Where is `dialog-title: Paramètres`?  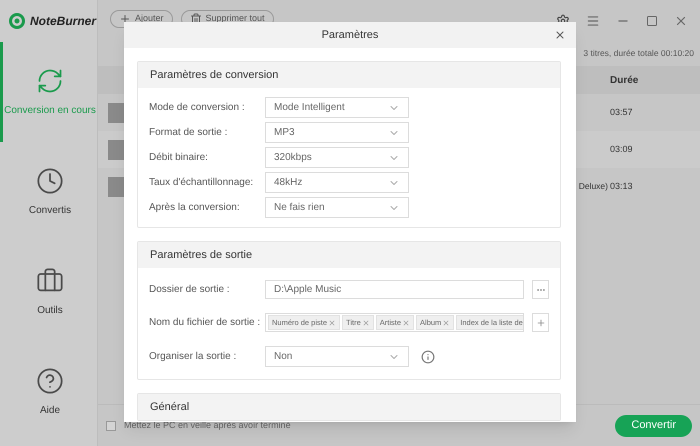
dialog-title: Paramètres is located at coordinates (350, 35).